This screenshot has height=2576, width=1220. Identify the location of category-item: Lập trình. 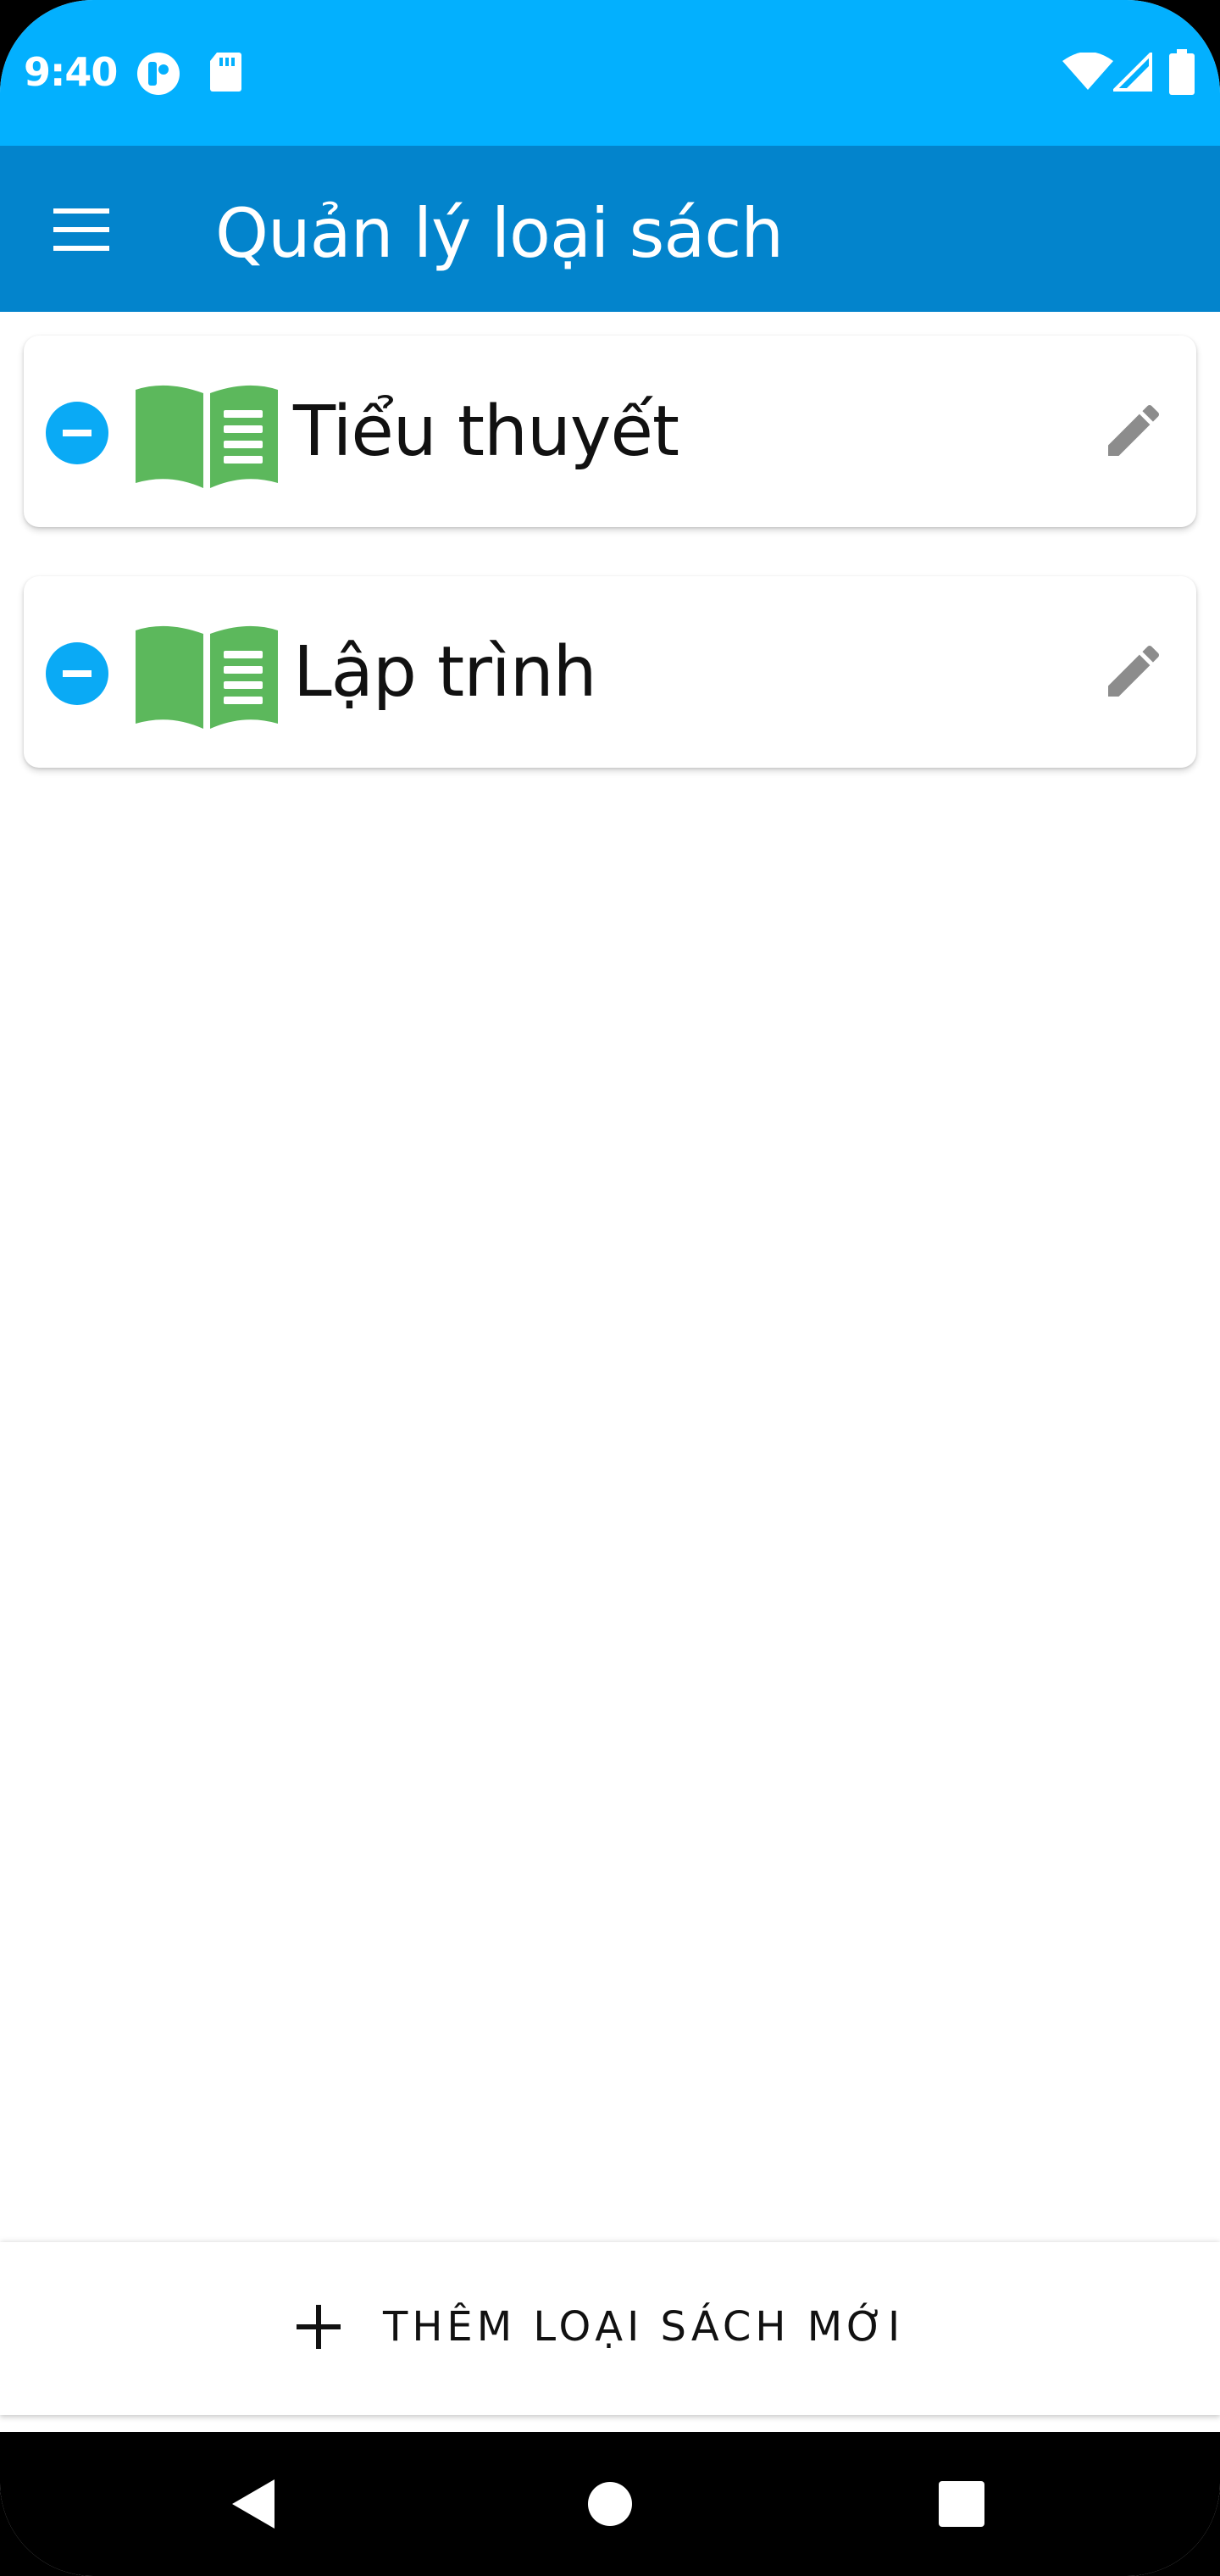
(610, 672).